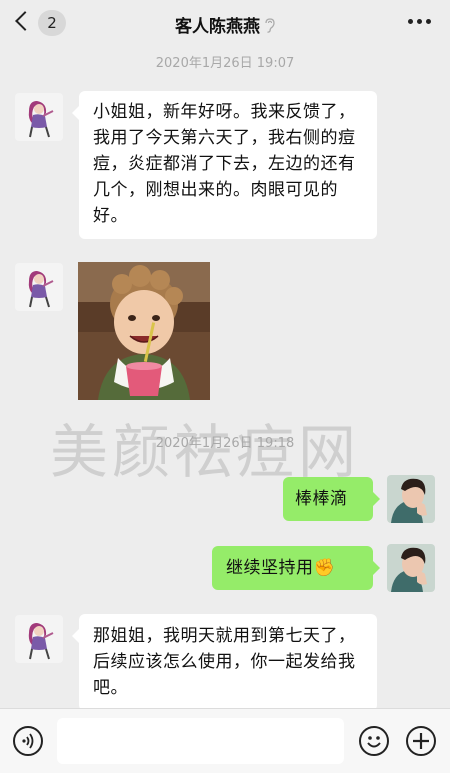 The height and width of the screenshot is (773, 450). I want to click on message-bubble-incoming: 那姐姐，我明天就用到第七天了，后续应该怎么使用，你一起发给我吧。, so click(224, 662).